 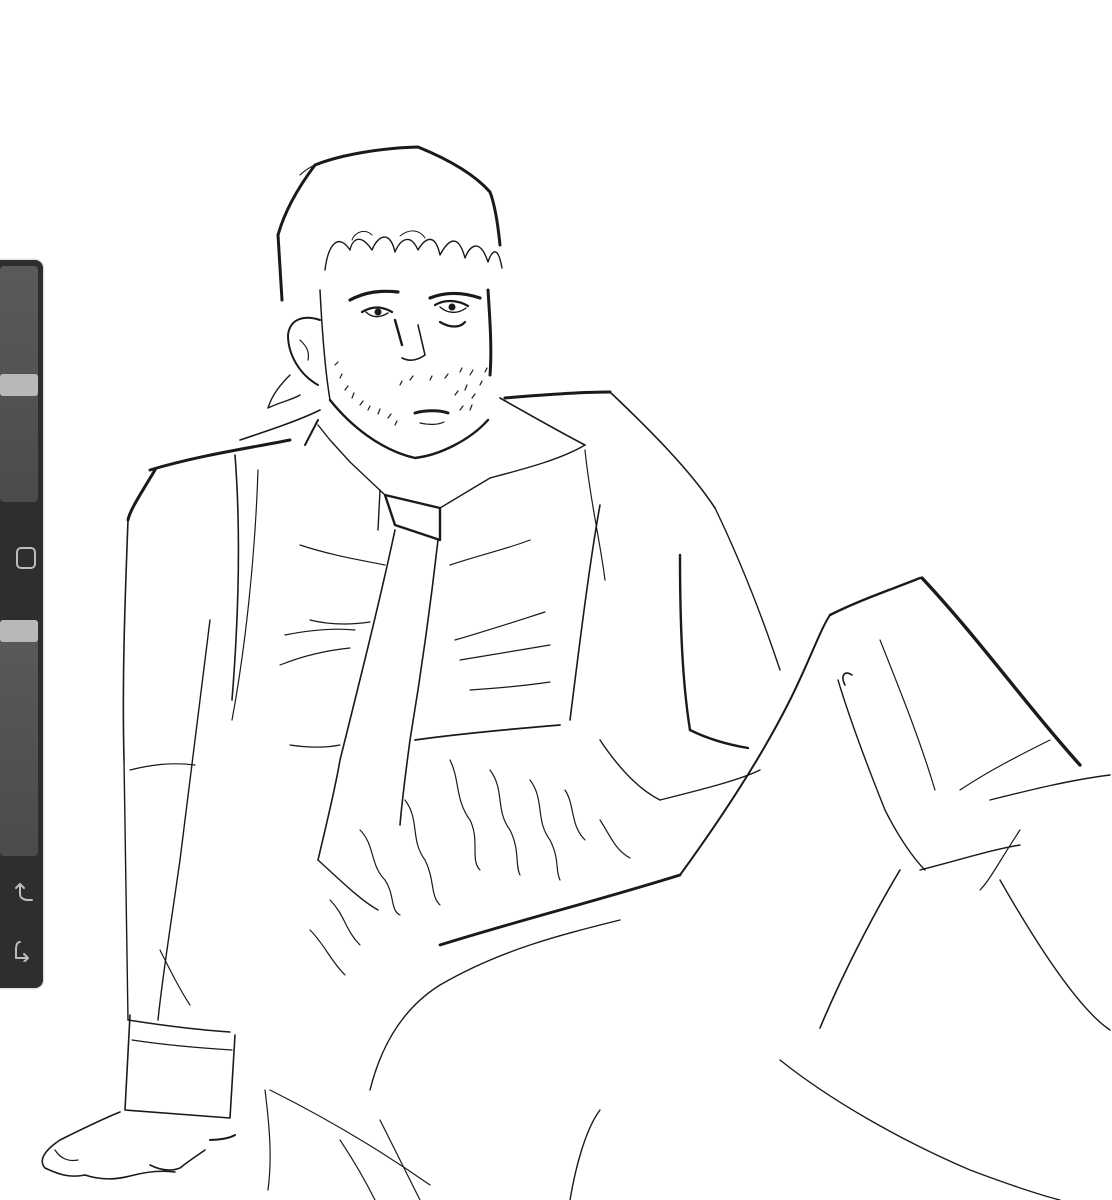 What do you see at coordinates (19, 631) in the screenshot?
I see `brush-opacity-slider-thumb` at bounding box center [19, 631].